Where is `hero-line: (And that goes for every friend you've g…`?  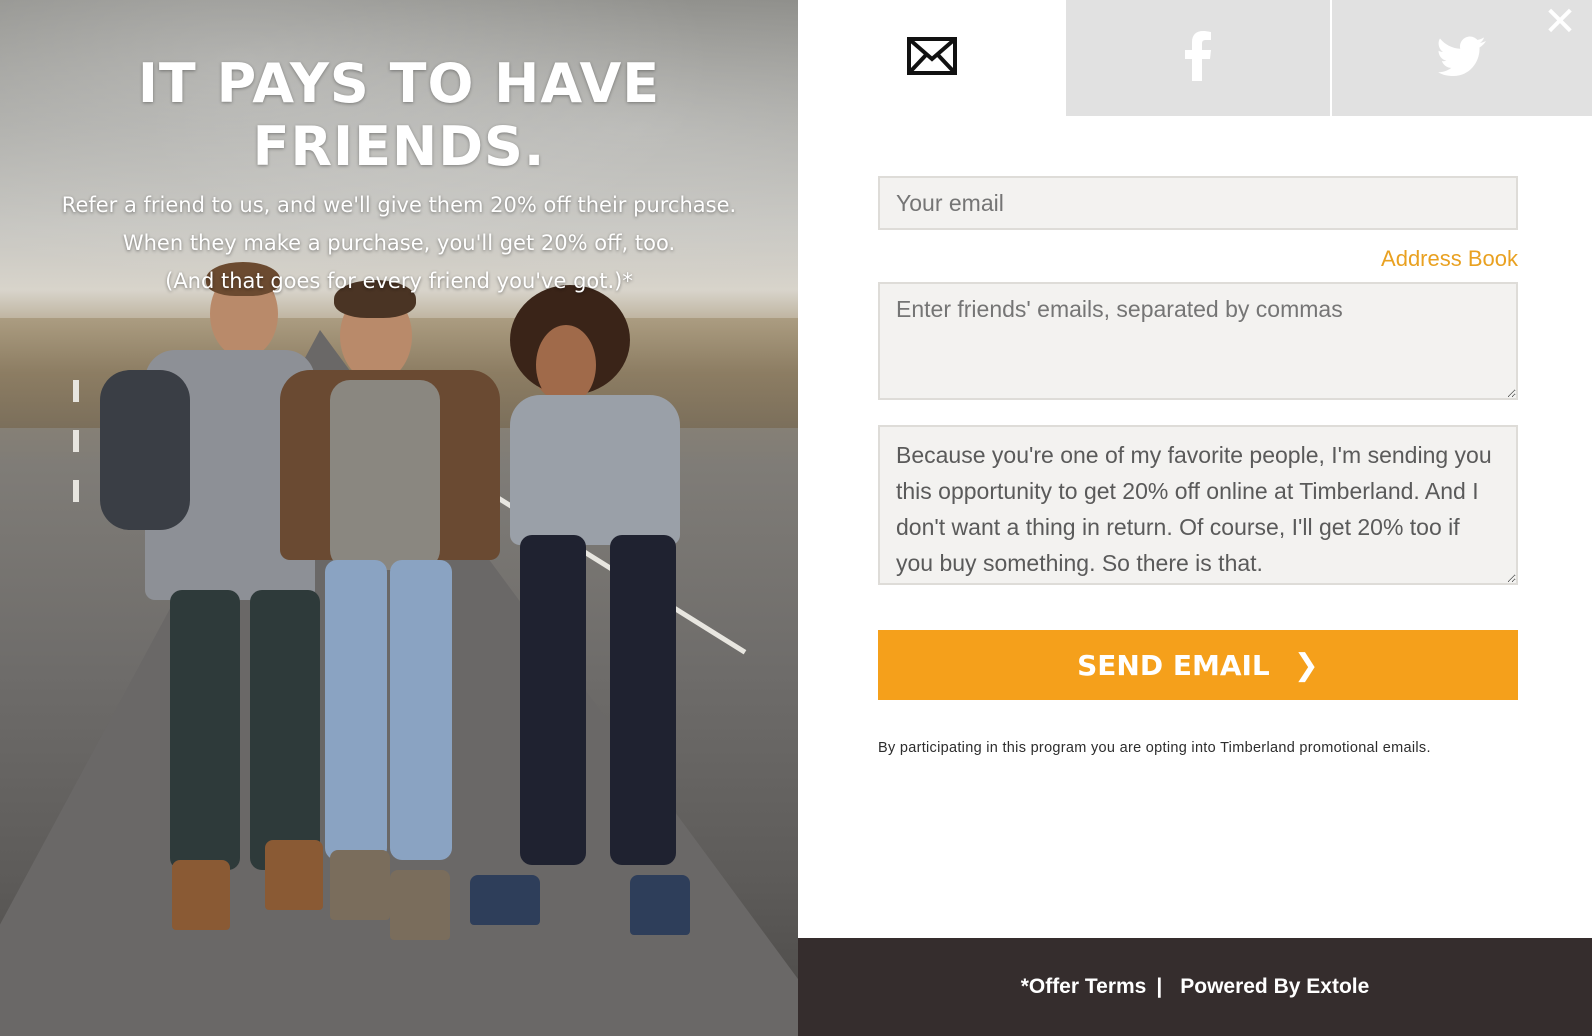
hero-line: (And that goes for every friend you've g… is located at coordinates (399, 281).